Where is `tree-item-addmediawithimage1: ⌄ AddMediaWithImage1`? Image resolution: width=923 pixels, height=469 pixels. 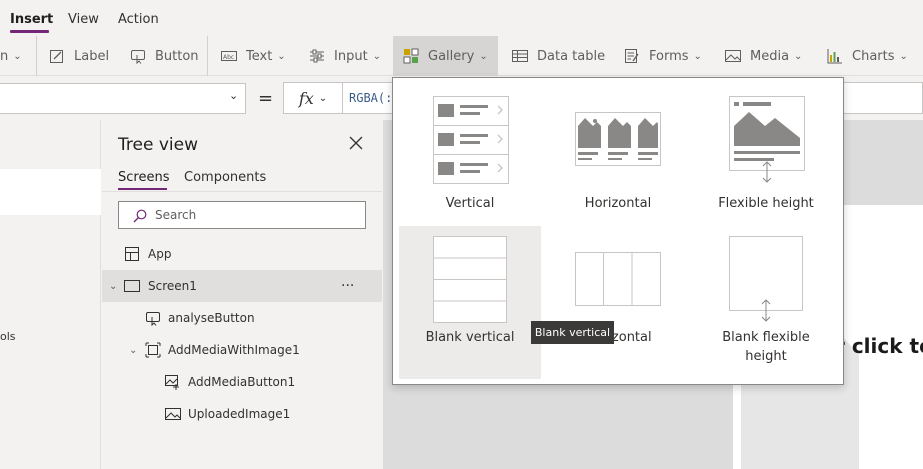 tree-item-addmediawithimage1: ⌄ AddMediaWithImage1 is located at coordinates (242, 350).